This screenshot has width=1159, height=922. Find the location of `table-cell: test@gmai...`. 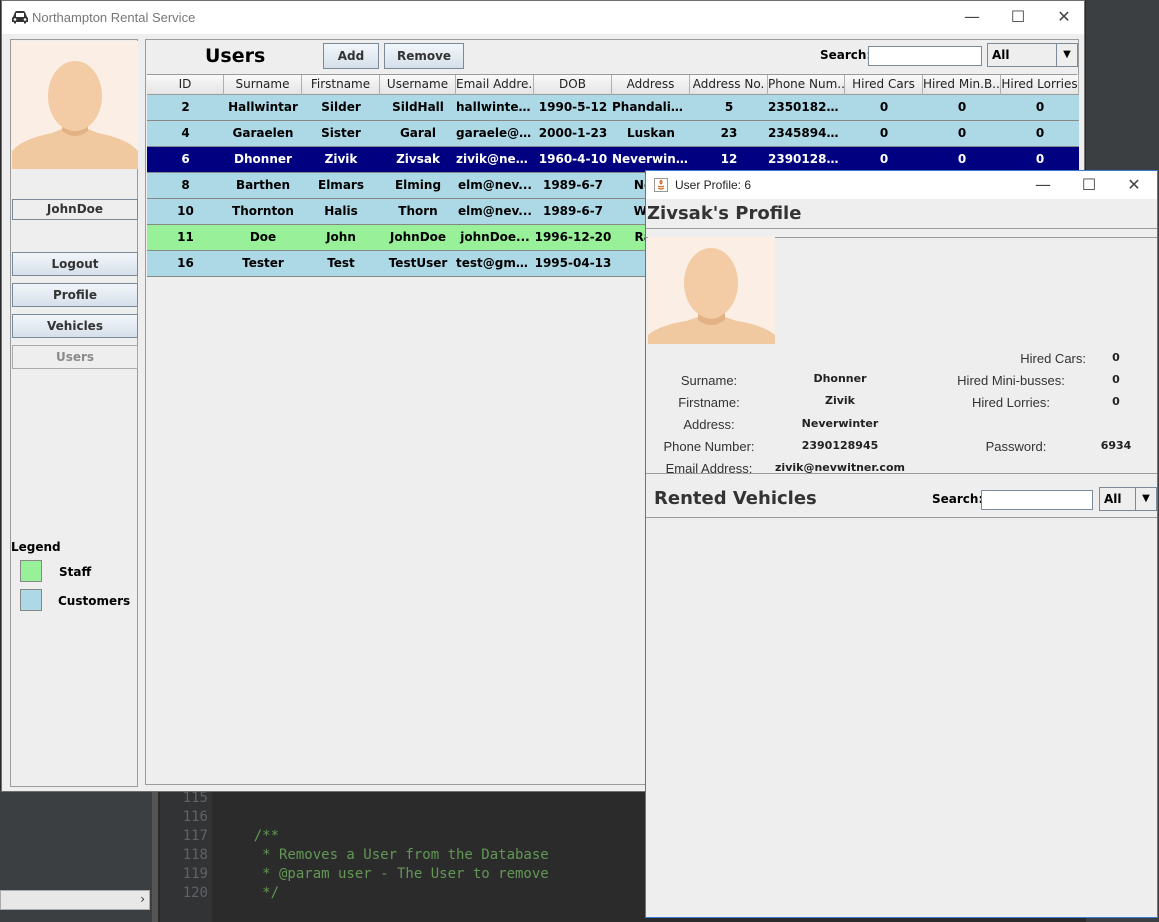

table-cell: test@gmai... is located at coordinates (495, 264).